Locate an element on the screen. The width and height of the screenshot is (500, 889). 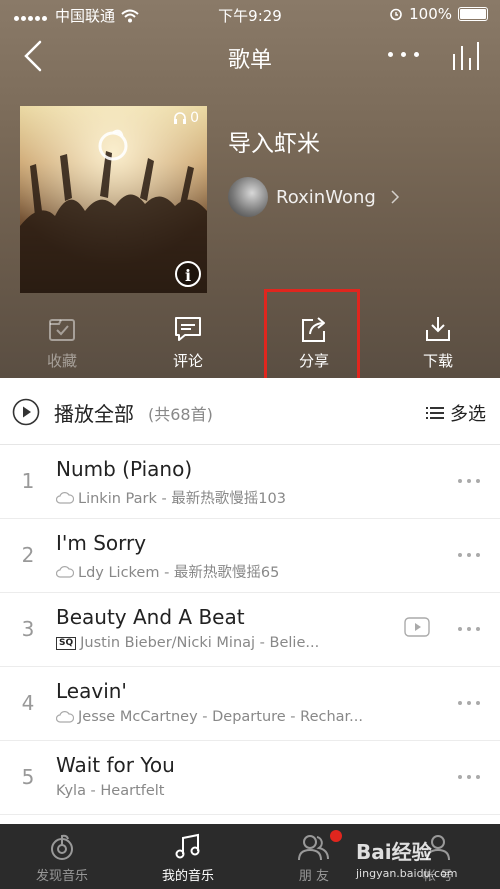
comment-icon is located at coordinates (188, 329).